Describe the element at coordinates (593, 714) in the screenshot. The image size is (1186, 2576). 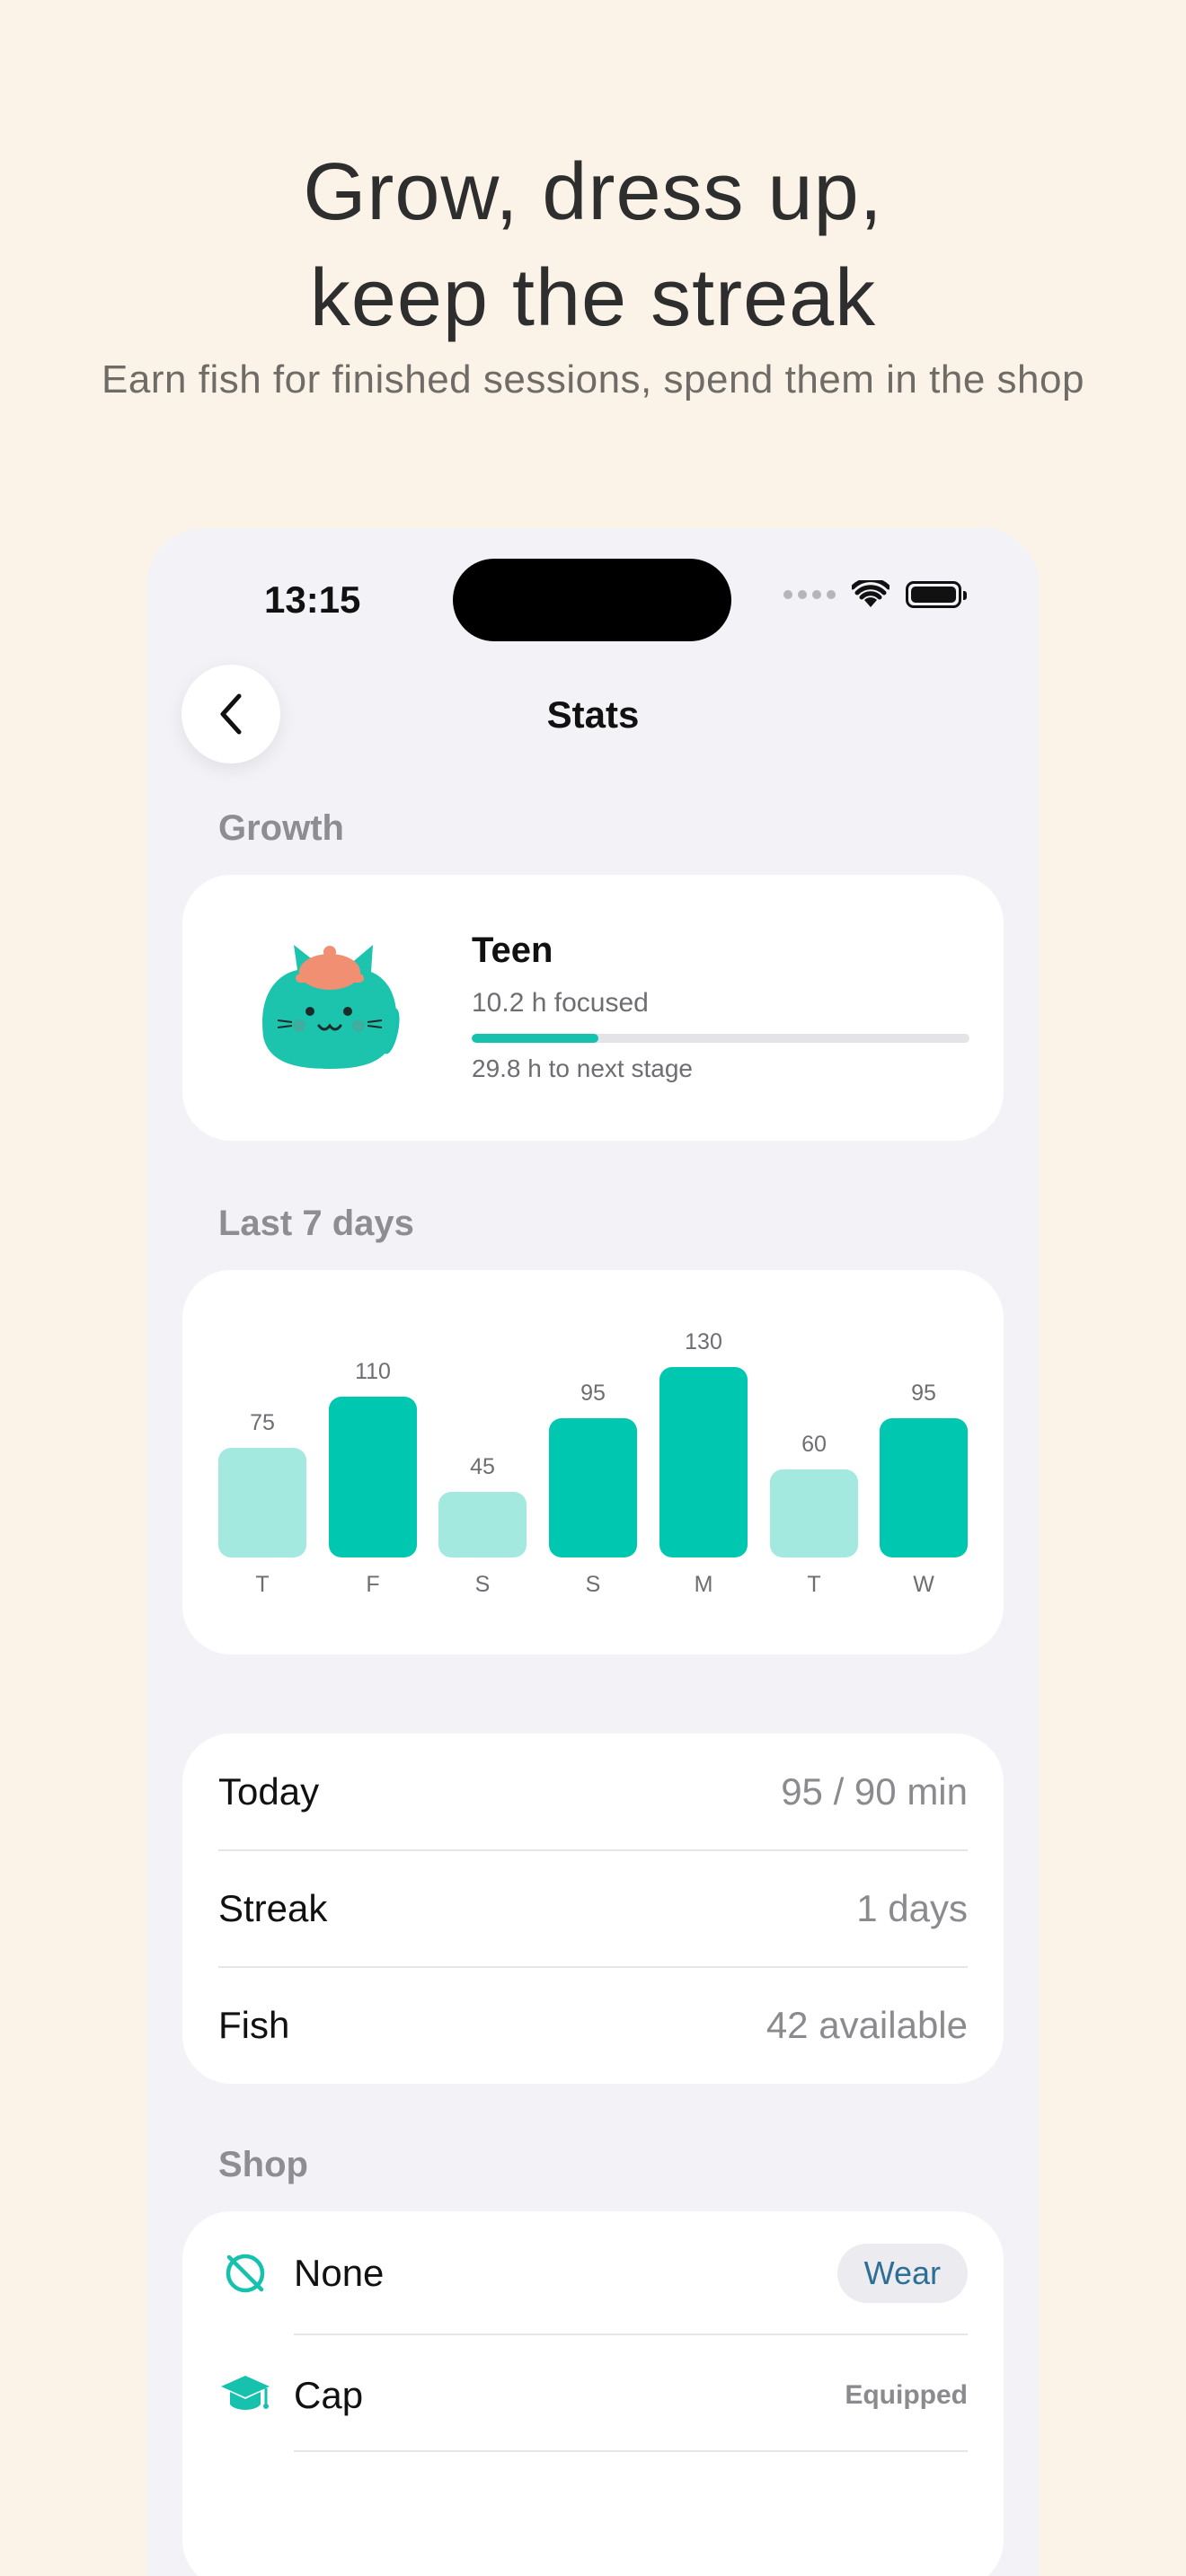
I see `page-title: Stats` at that location.